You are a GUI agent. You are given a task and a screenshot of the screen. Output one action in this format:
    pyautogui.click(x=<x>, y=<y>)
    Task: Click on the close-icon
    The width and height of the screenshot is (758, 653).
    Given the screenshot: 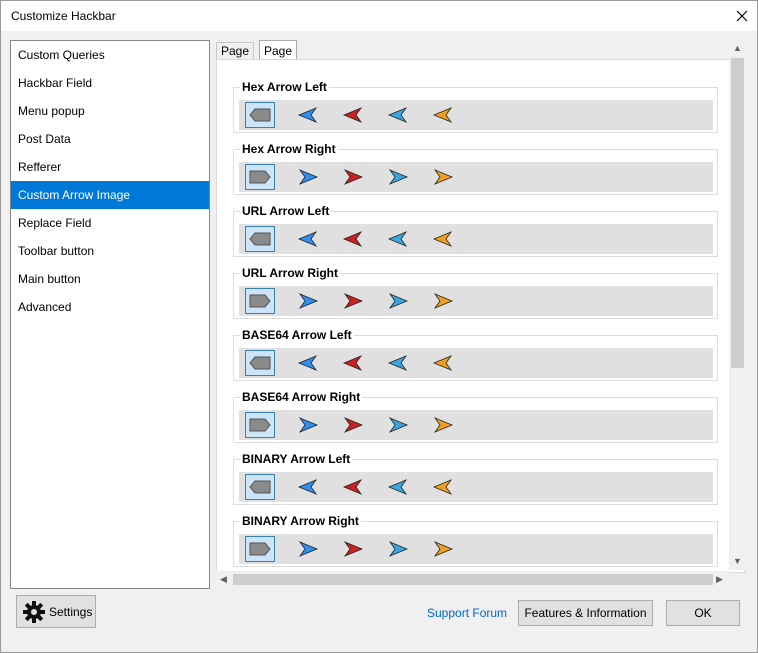 What is the action you would take?
    pyautogui.click(x=742, y=16)
    